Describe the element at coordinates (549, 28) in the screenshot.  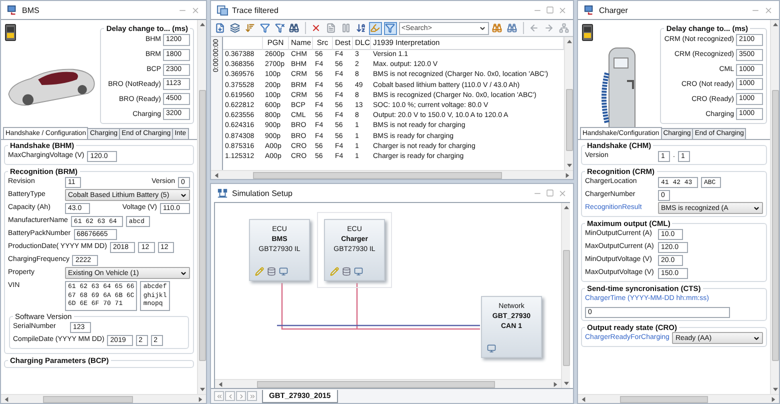
I see `arrow-right-icon` at that location.